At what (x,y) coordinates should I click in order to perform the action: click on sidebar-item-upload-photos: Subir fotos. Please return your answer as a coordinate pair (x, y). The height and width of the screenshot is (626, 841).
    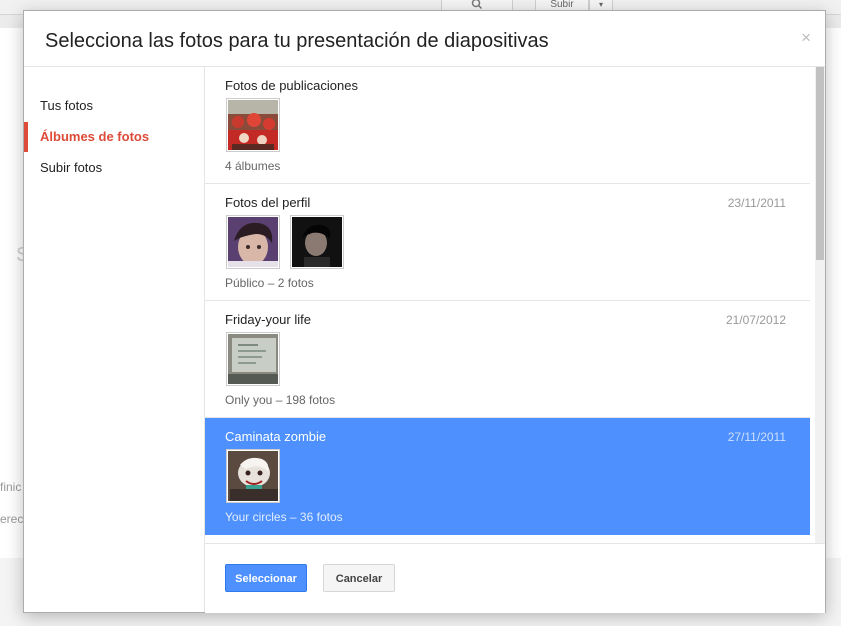
    Looking at the image, I should click on (114, 168).